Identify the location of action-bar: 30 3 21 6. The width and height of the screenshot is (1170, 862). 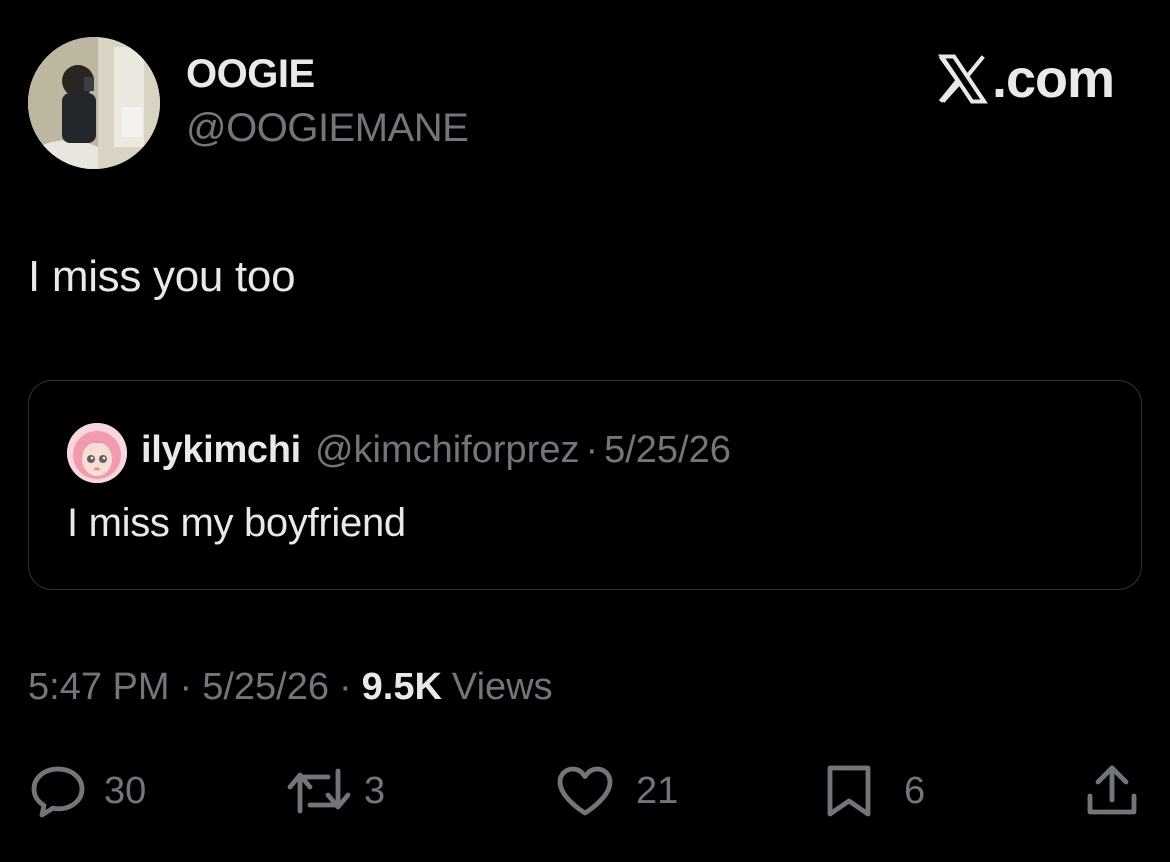
(585, 791).